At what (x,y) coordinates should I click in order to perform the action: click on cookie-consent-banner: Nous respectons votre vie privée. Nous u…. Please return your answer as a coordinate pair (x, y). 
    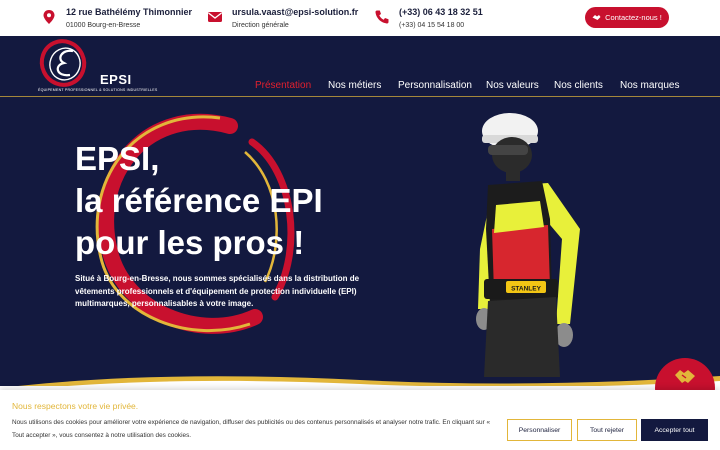
    Looking at the image, I should click on (360, 420).